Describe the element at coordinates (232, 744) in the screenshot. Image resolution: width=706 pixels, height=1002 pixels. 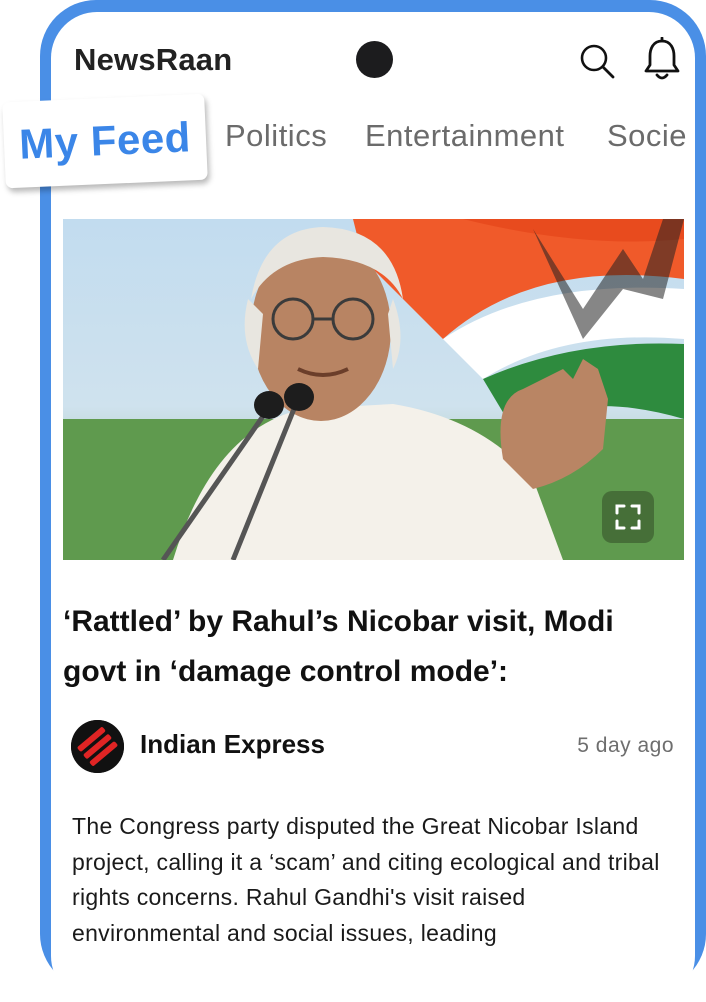
I see `source-name: Indian Express` at that location.